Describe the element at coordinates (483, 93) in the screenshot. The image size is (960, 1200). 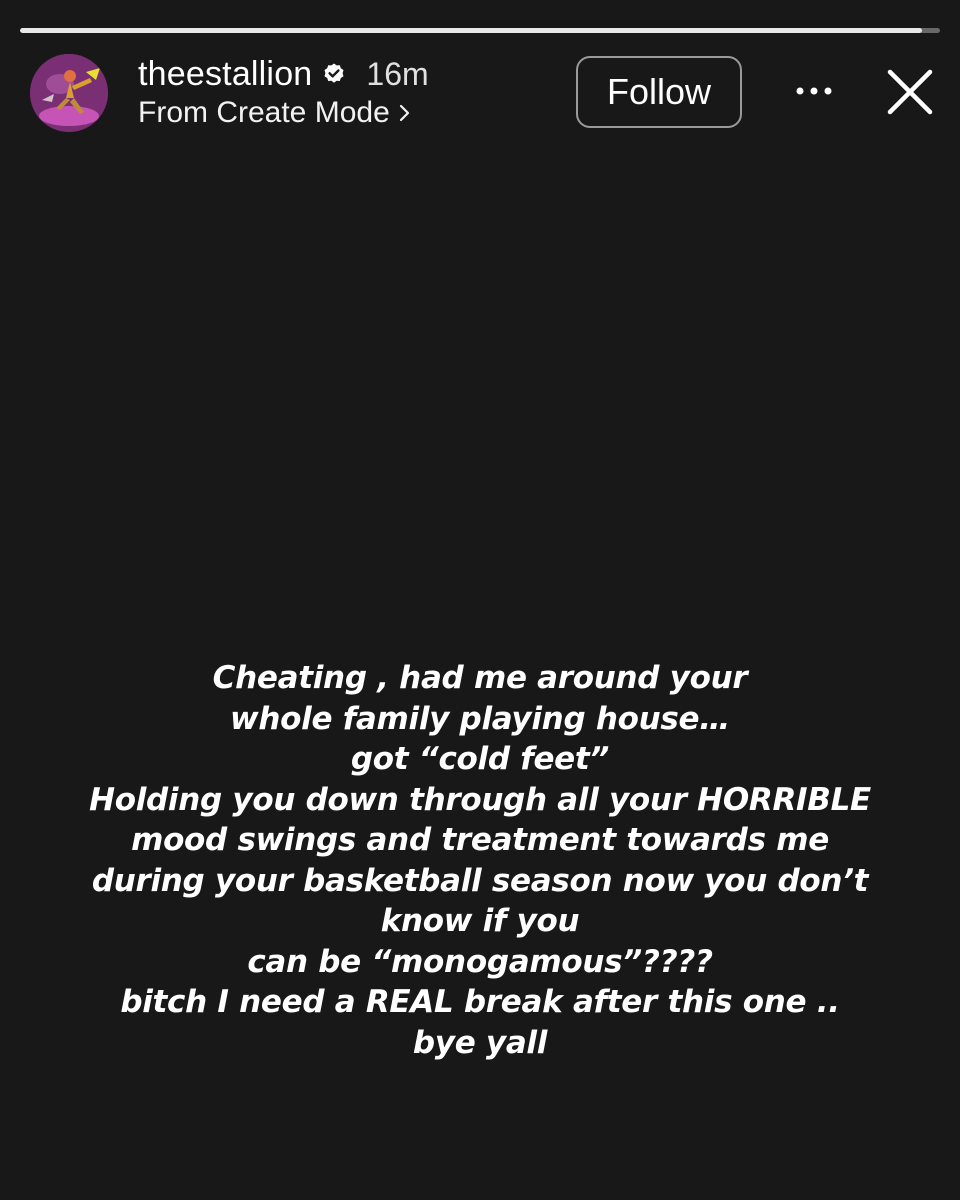
I see `story-header: theestallion 16m From Create Mode Follow` at that location.